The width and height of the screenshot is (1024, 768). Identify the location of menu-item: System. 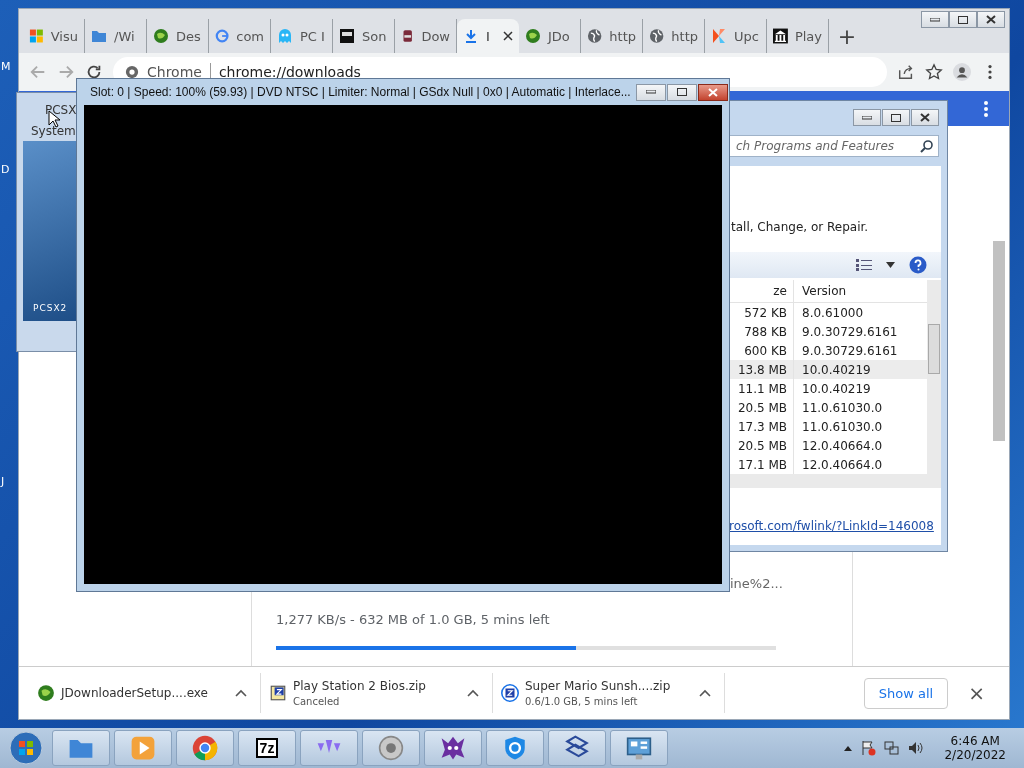
(53, 131).